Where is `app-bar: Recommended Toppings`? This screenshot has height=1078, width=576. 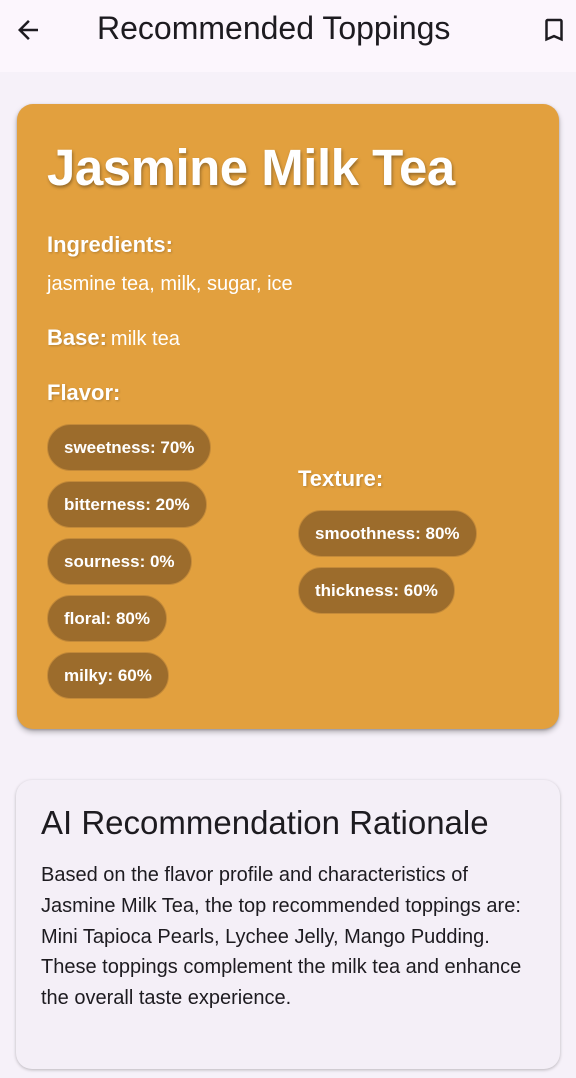 app-bar: Recommended Toppings is located at coordinates (288, 36).